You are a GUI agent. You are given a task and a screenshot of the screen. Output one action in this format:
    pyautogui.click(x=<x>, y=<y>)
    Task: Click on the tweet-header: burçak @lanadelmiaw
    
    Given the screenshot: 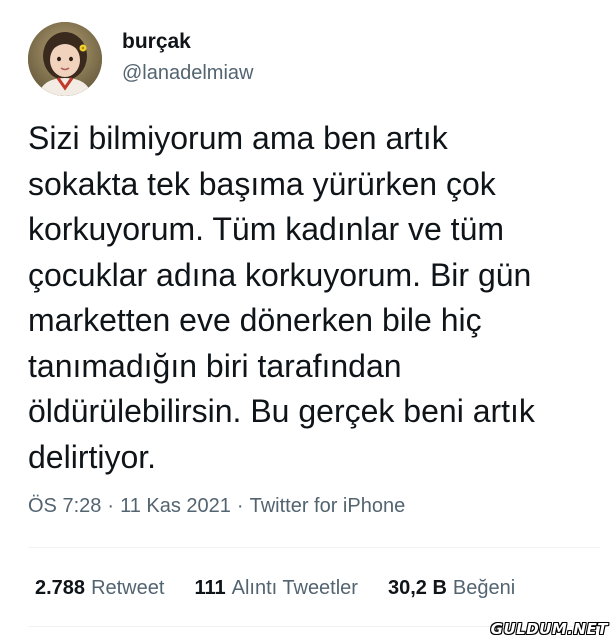 What is the action you would take?
    pyautogui.click(x=140, y=59)
    